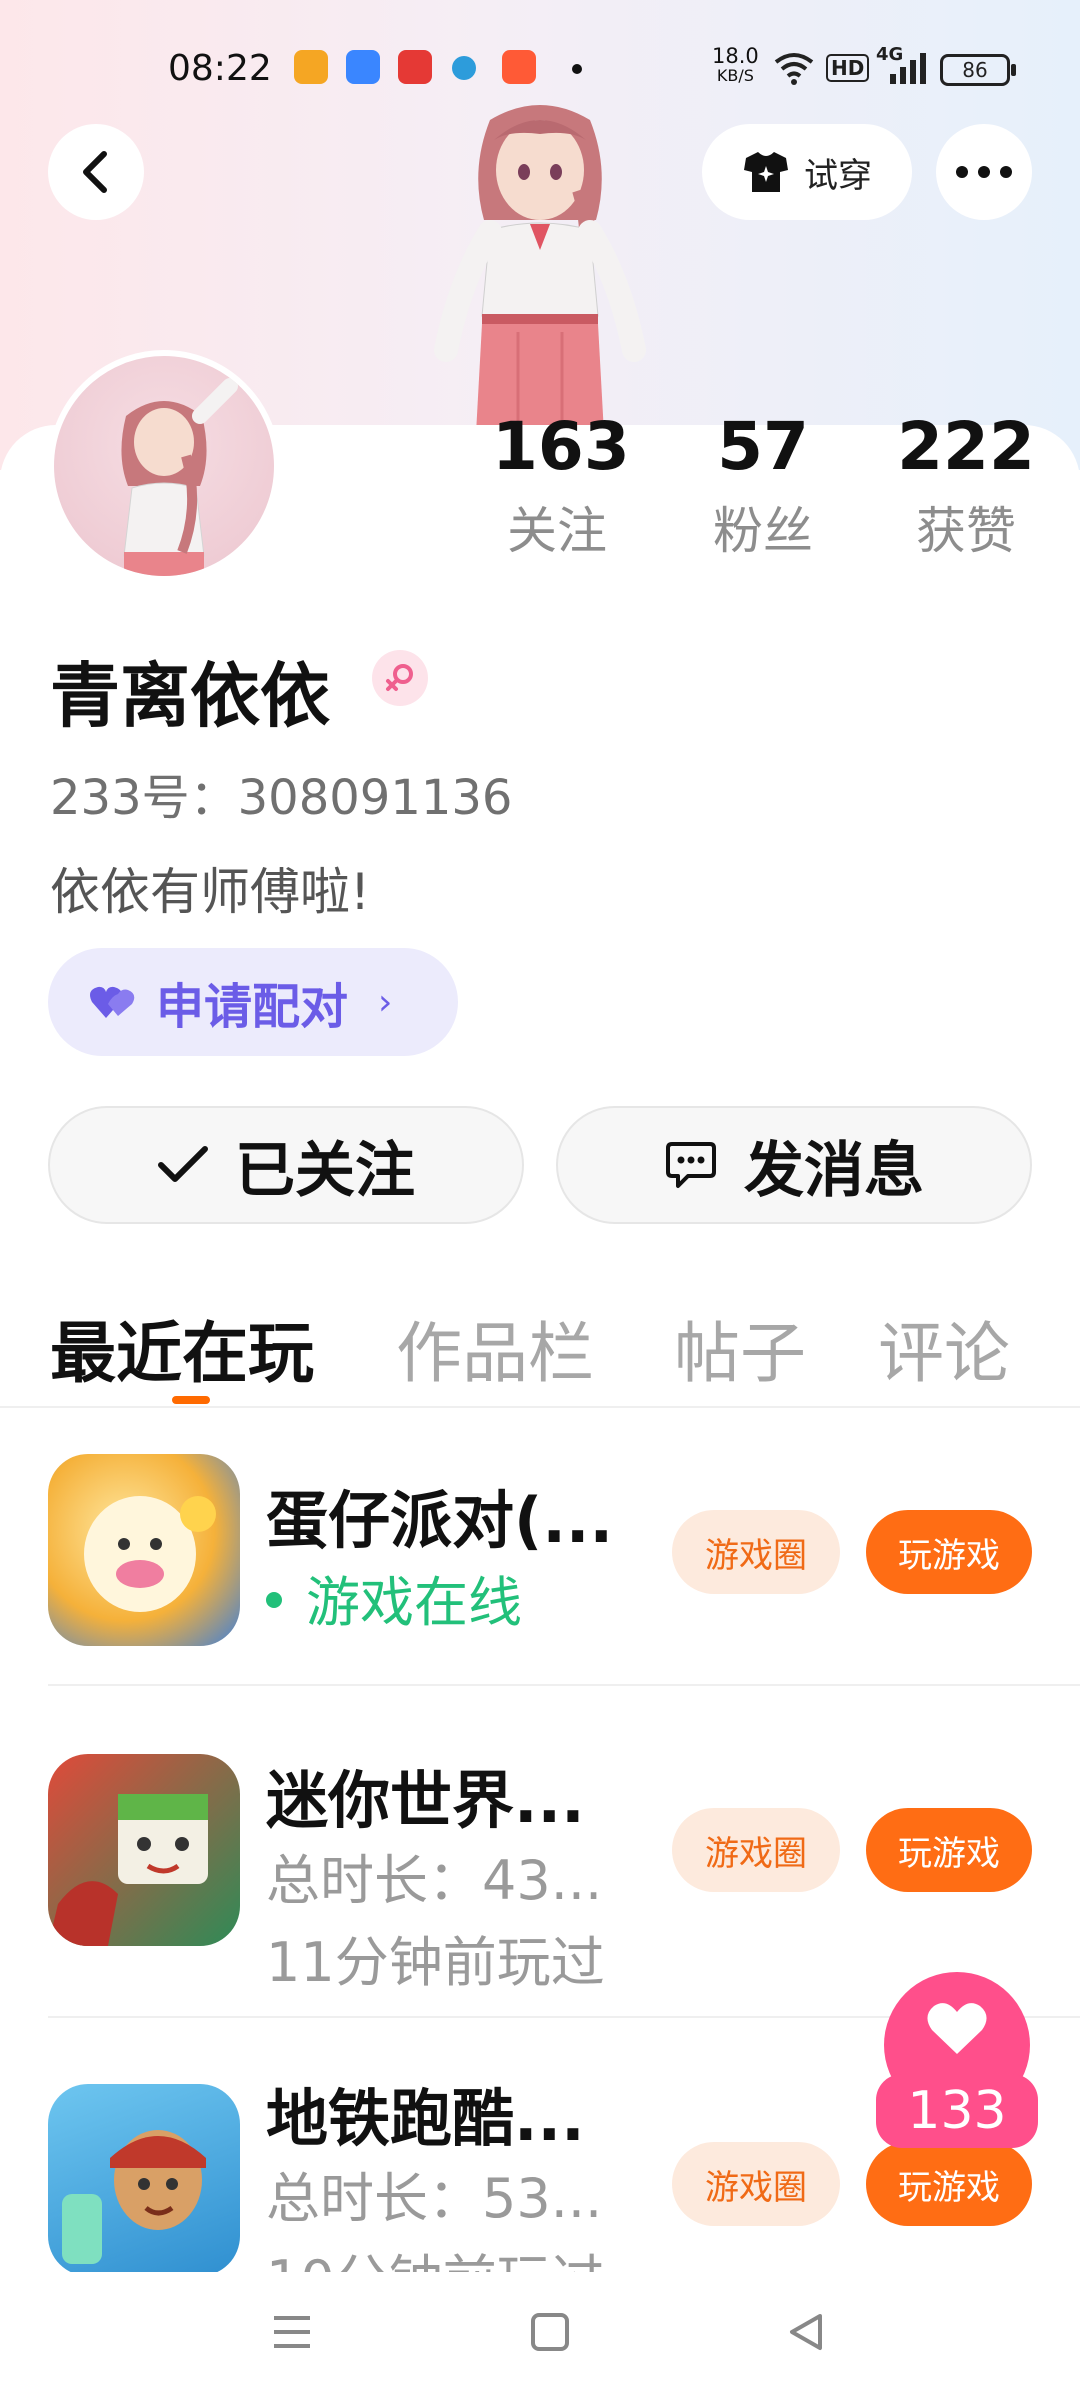  What do you see at coordinates (763, 531) in the screenshot?
I see `stat-followers-label: 粉丝` at bounding box center [763, 531].